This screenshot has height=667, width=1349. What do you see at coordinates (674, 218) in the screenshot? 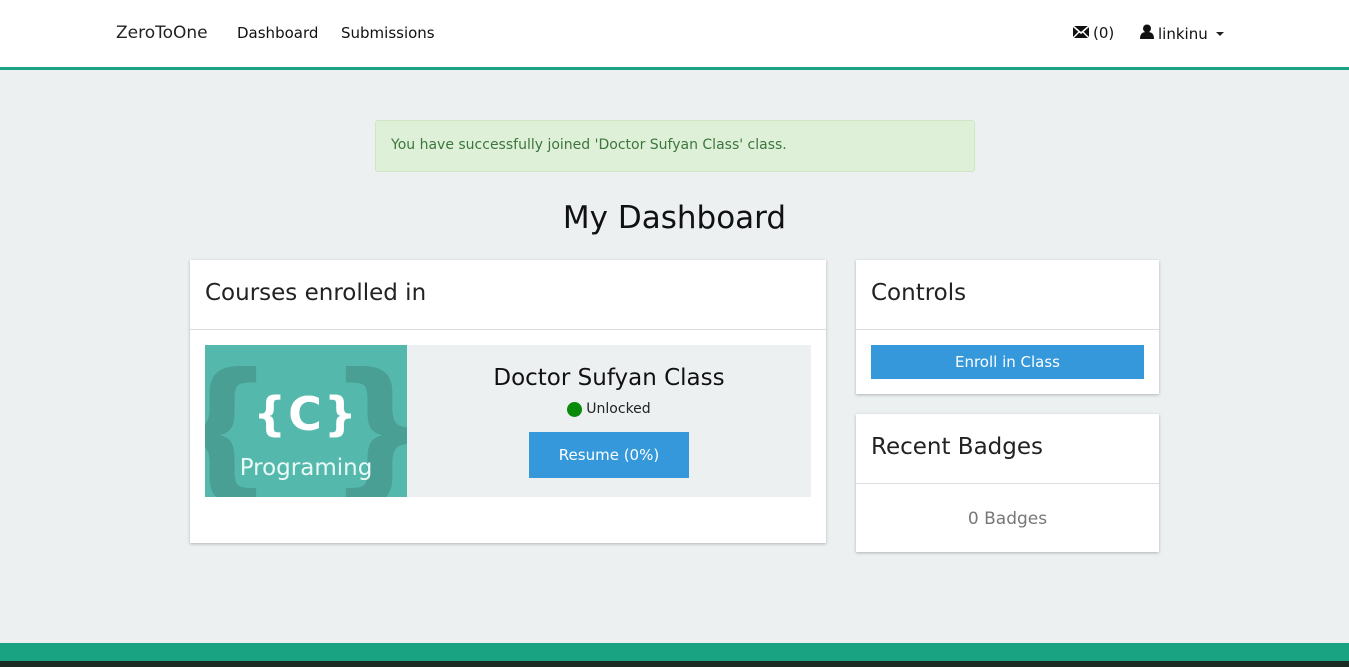
I see `page-title: My Dashboard` at bounding box center [674, 218].